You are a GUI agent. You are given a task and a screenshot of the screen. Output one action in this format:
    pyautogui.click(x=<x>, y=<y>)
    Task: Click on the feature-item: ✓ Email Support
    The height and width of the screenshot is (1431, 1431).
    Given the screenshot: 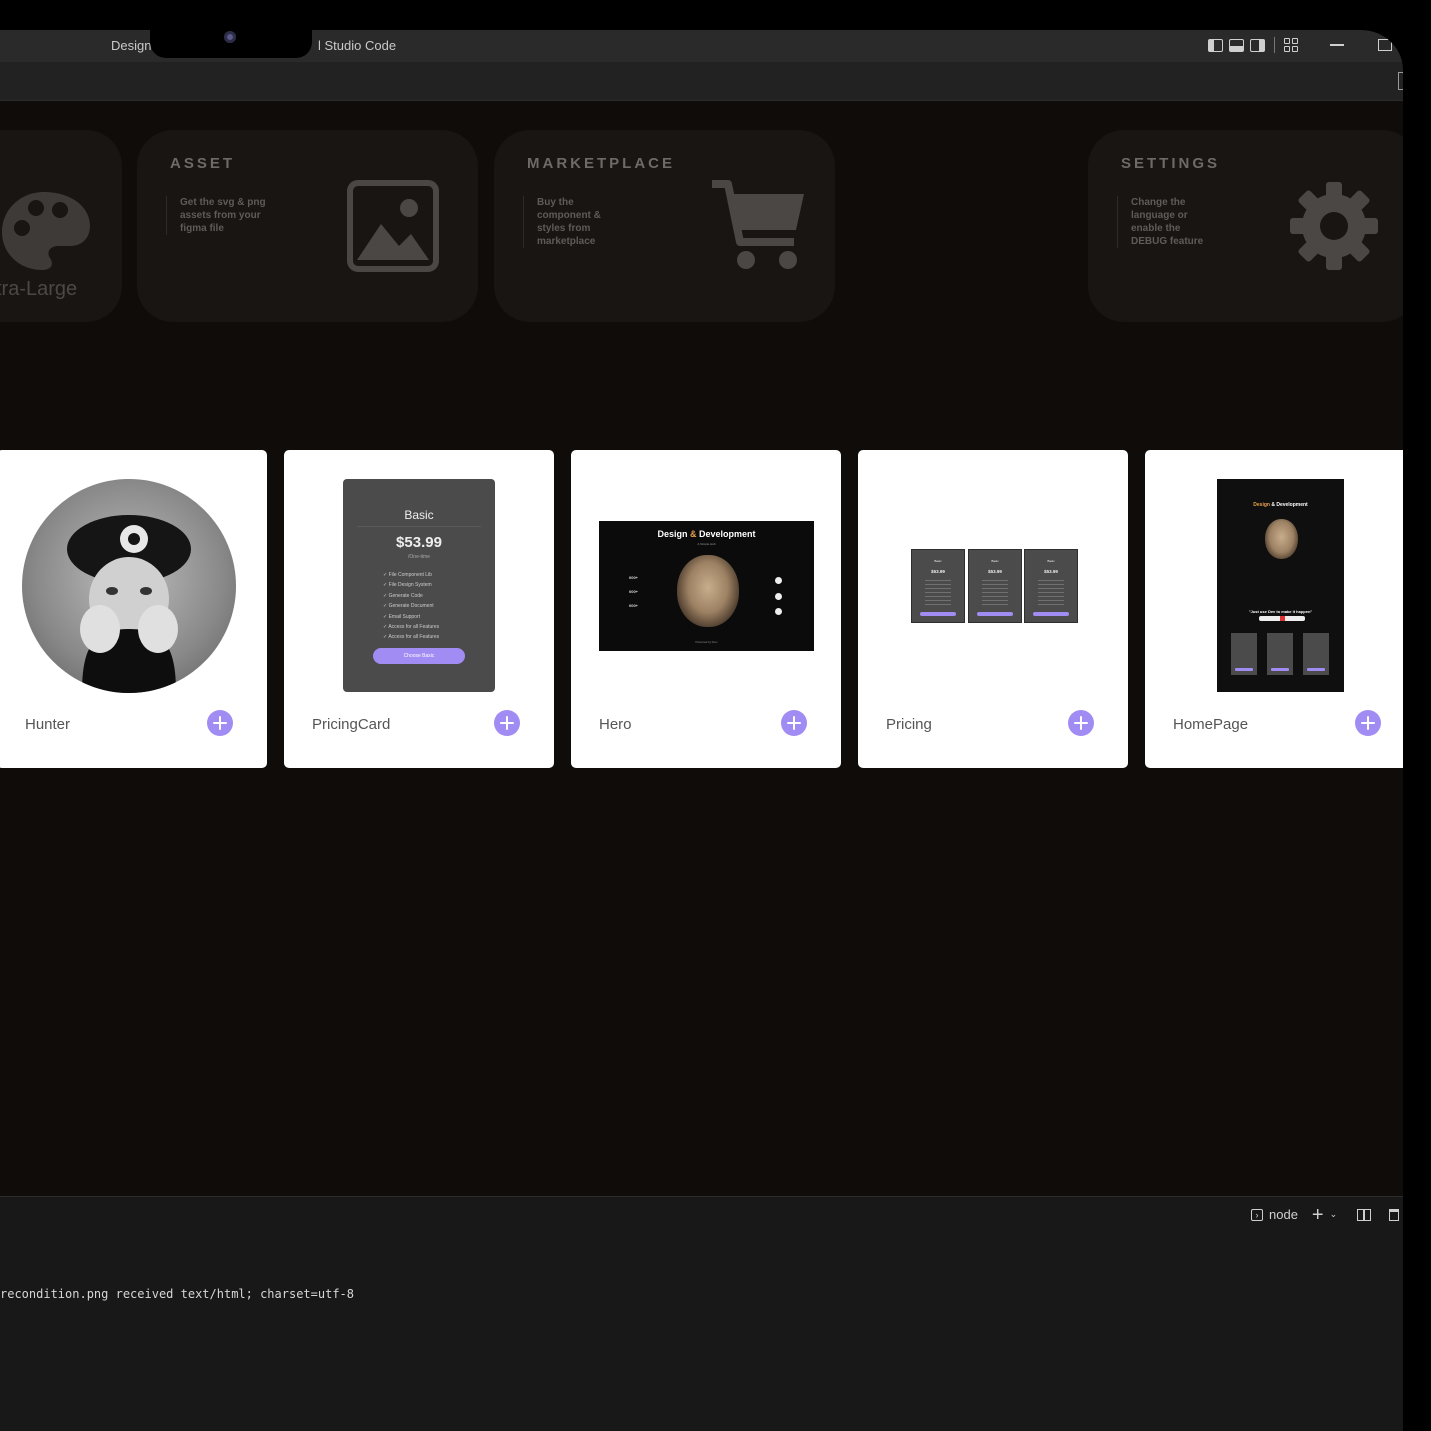 What is the action you would take?
    pyautogui.click(x=401, y=616)
    